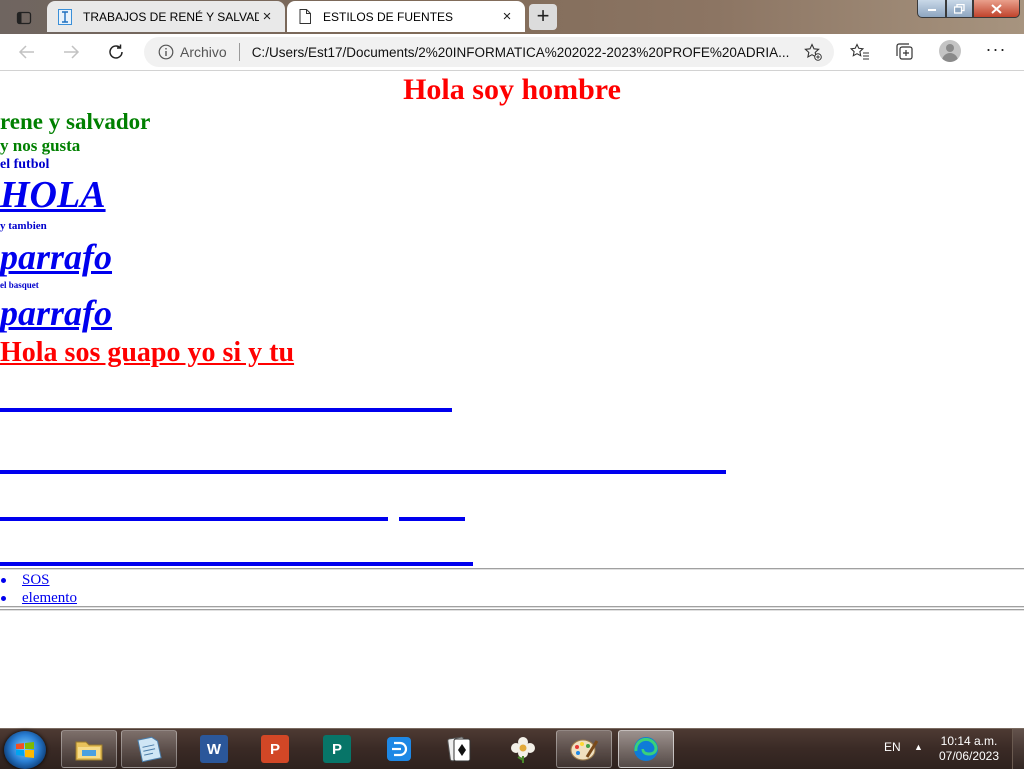 Image resolution: width=1024 pixels, height=769 pixels. Describe the element at coordinates (38, 580) in the screenshot. I see `list-item-link: SOS` at that location.